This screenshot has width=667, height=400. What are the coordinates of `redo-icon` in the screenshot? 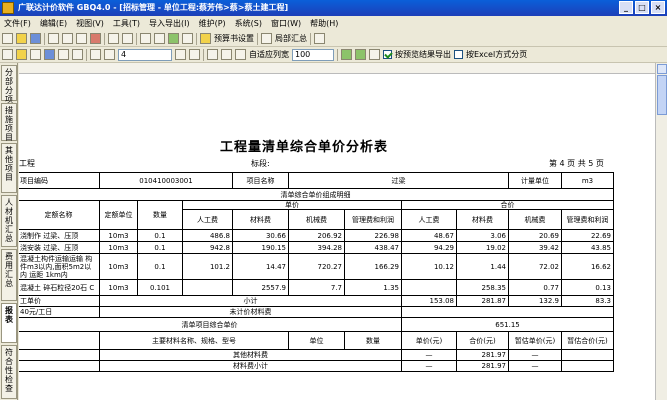 It's located at (127, 38).